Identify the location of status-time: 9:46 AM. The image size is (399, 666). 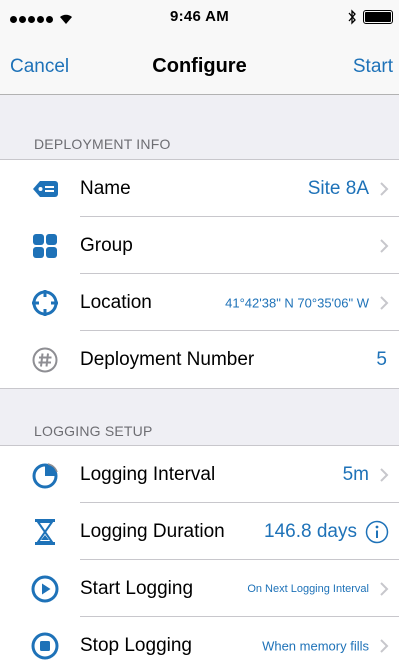
(199, 16).